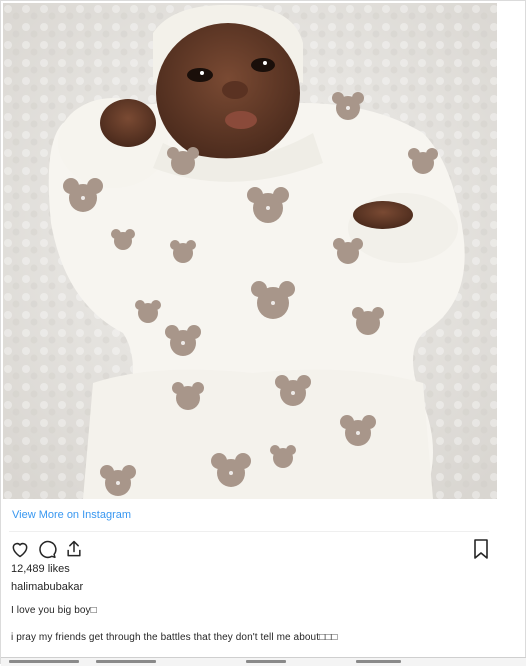 Image resolution: width=526 pixels, height=666 pixels. I want to click on heart-icon, so click(20, 549).